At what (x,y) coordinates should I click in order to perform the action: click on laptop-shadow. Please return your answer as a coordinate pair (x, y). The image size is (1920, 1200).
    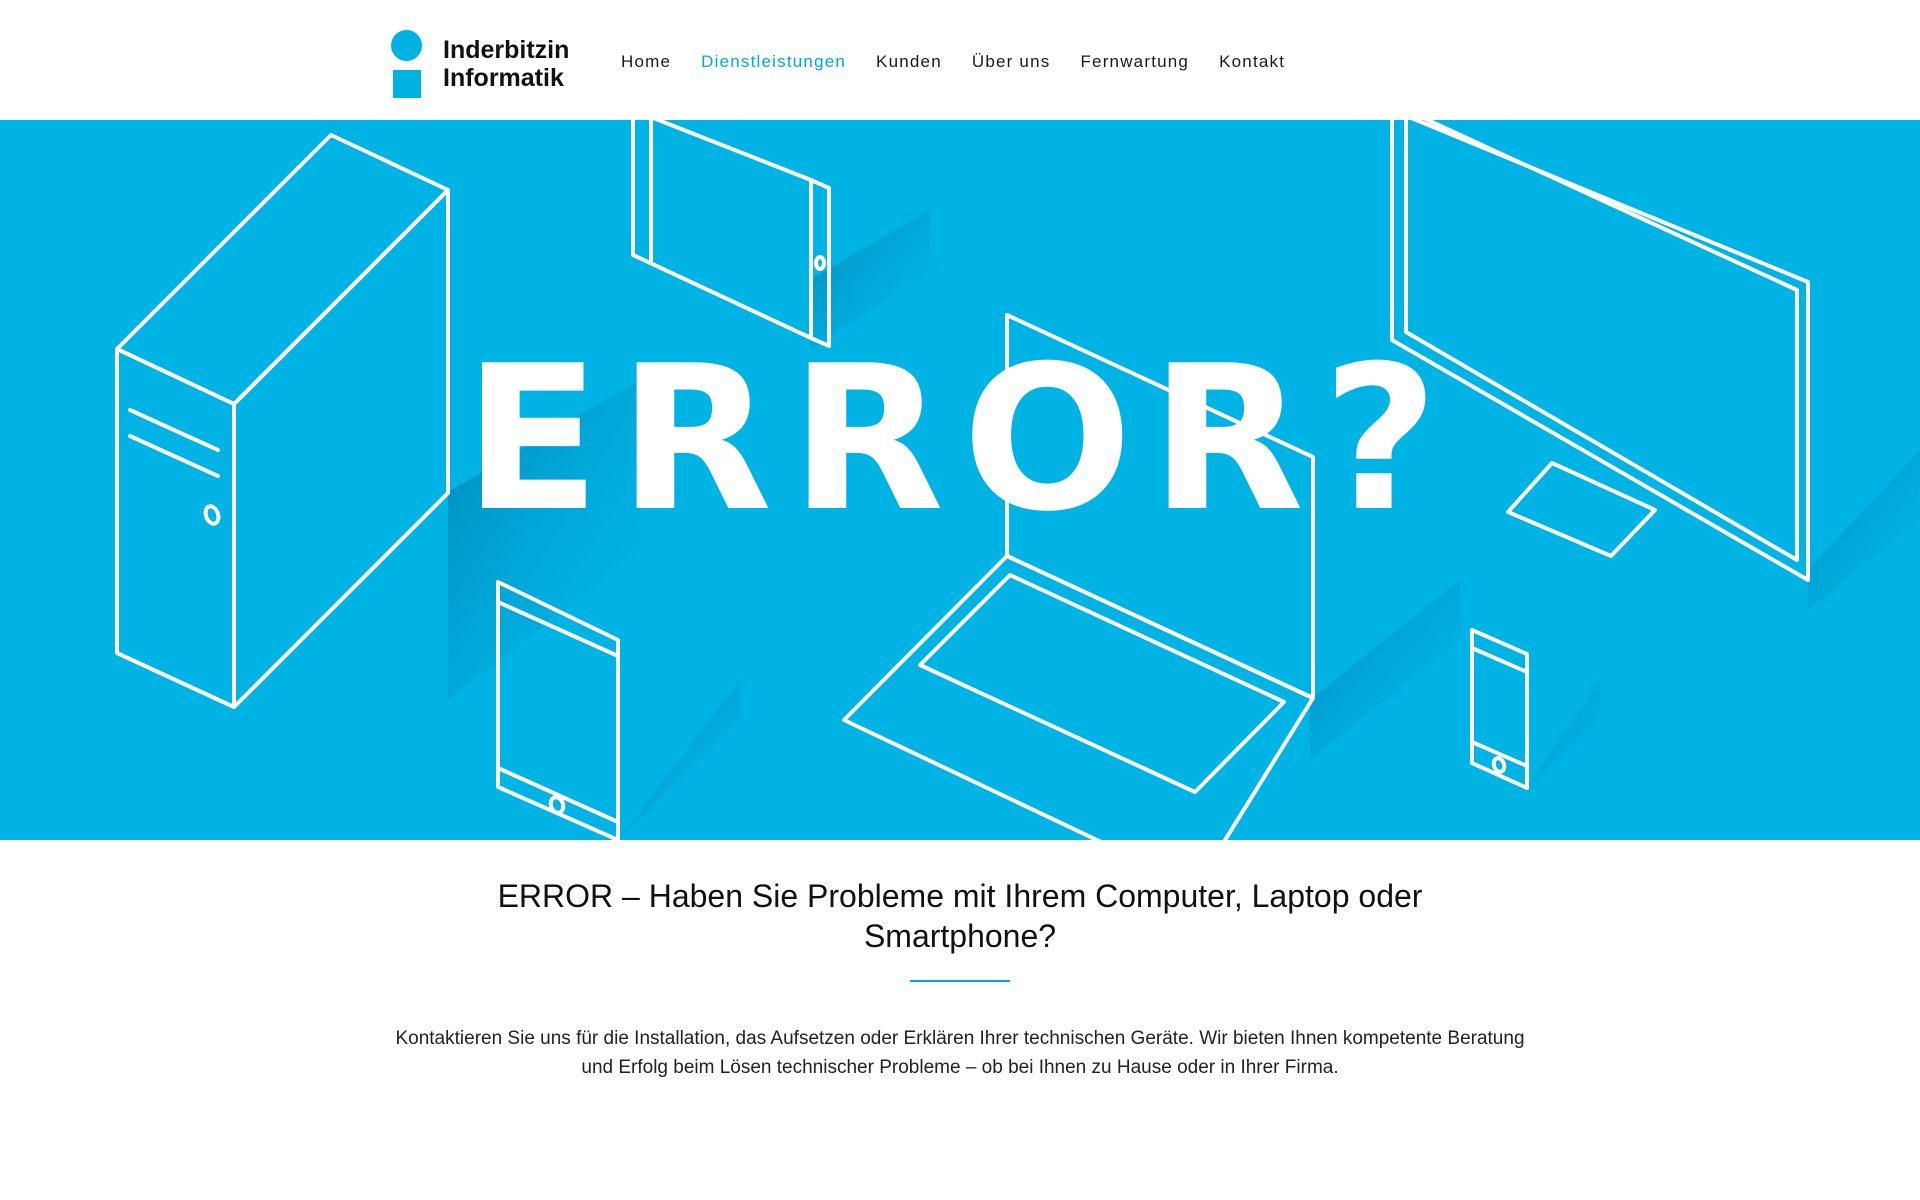
    Looking at the image, I should click on (1385, 670).